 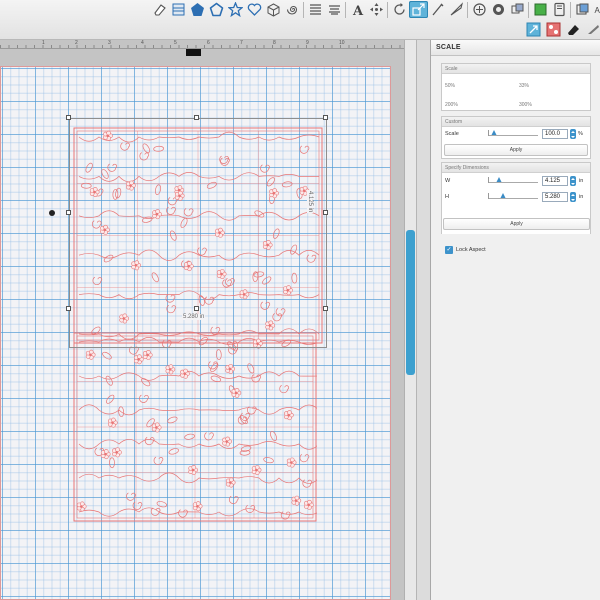 I want to click on vertical-scrollbar-thumb, so click(x=410, y=302).